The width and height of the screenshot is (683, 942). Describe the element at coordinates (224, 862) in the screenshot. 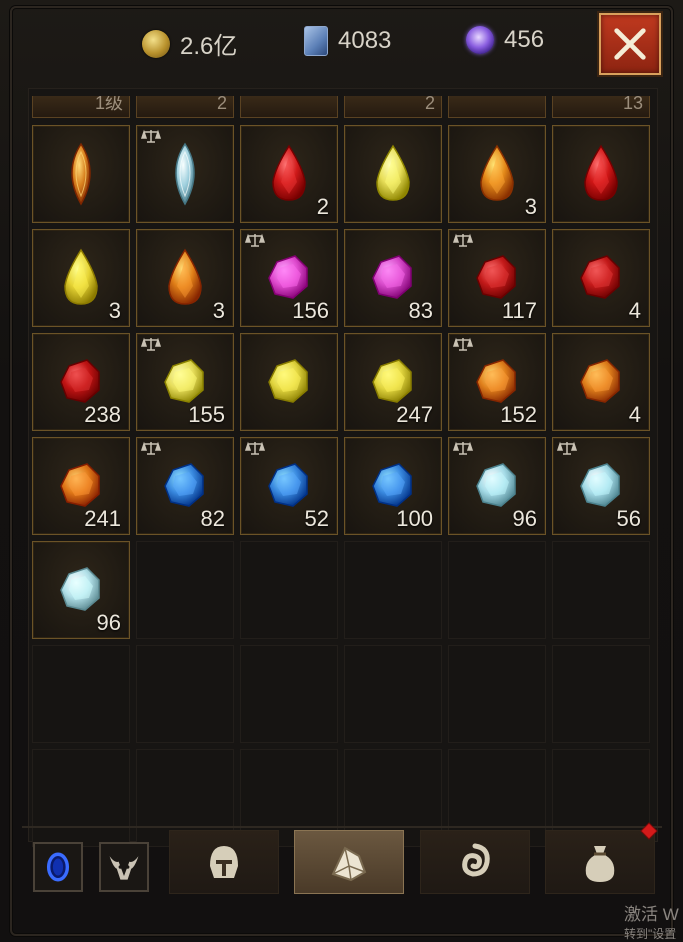

I see `tab-helmet` at that location.